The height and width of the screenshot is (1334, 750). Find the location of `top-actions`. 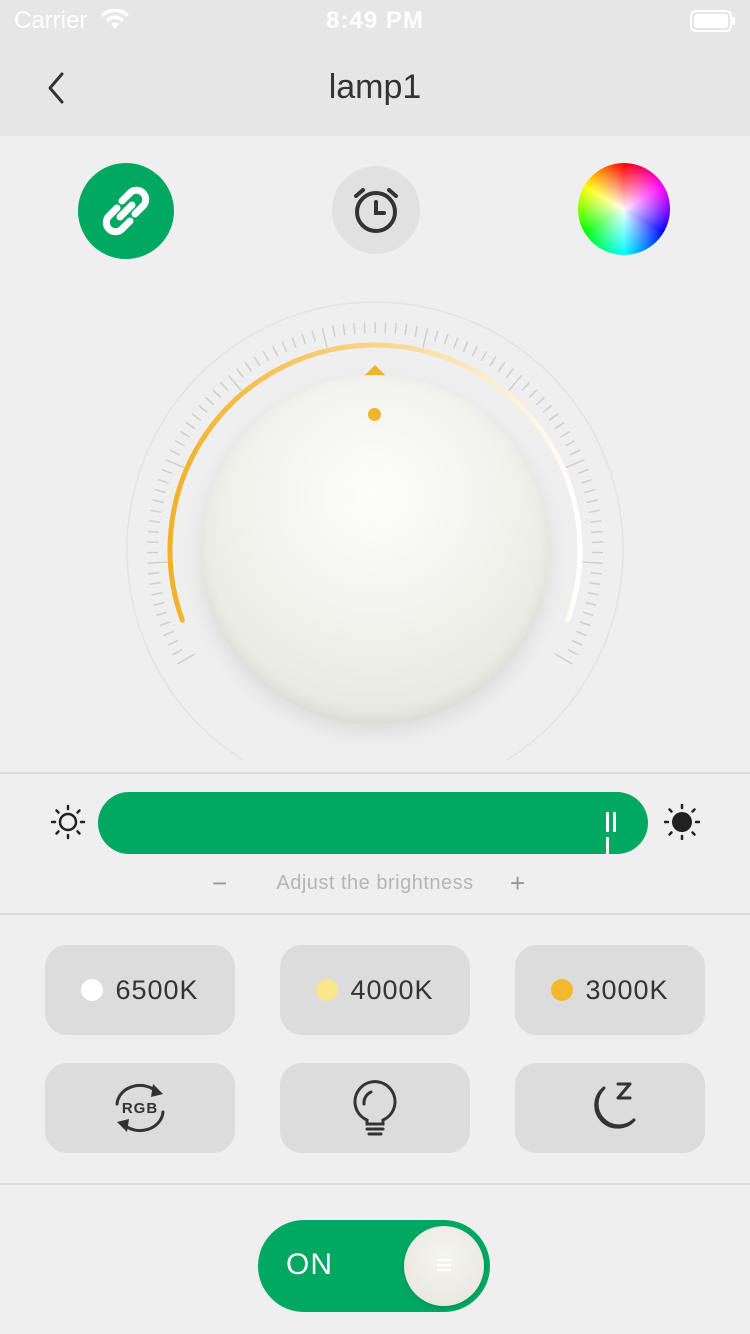

top-actions is located at coordinates (375, 211).